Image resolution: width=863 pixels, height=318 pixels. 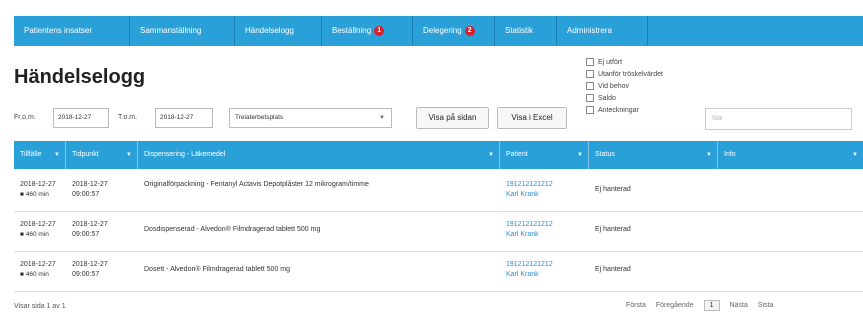 I want to click on tab-statistik: Statistik, so click(x=526, y=31).